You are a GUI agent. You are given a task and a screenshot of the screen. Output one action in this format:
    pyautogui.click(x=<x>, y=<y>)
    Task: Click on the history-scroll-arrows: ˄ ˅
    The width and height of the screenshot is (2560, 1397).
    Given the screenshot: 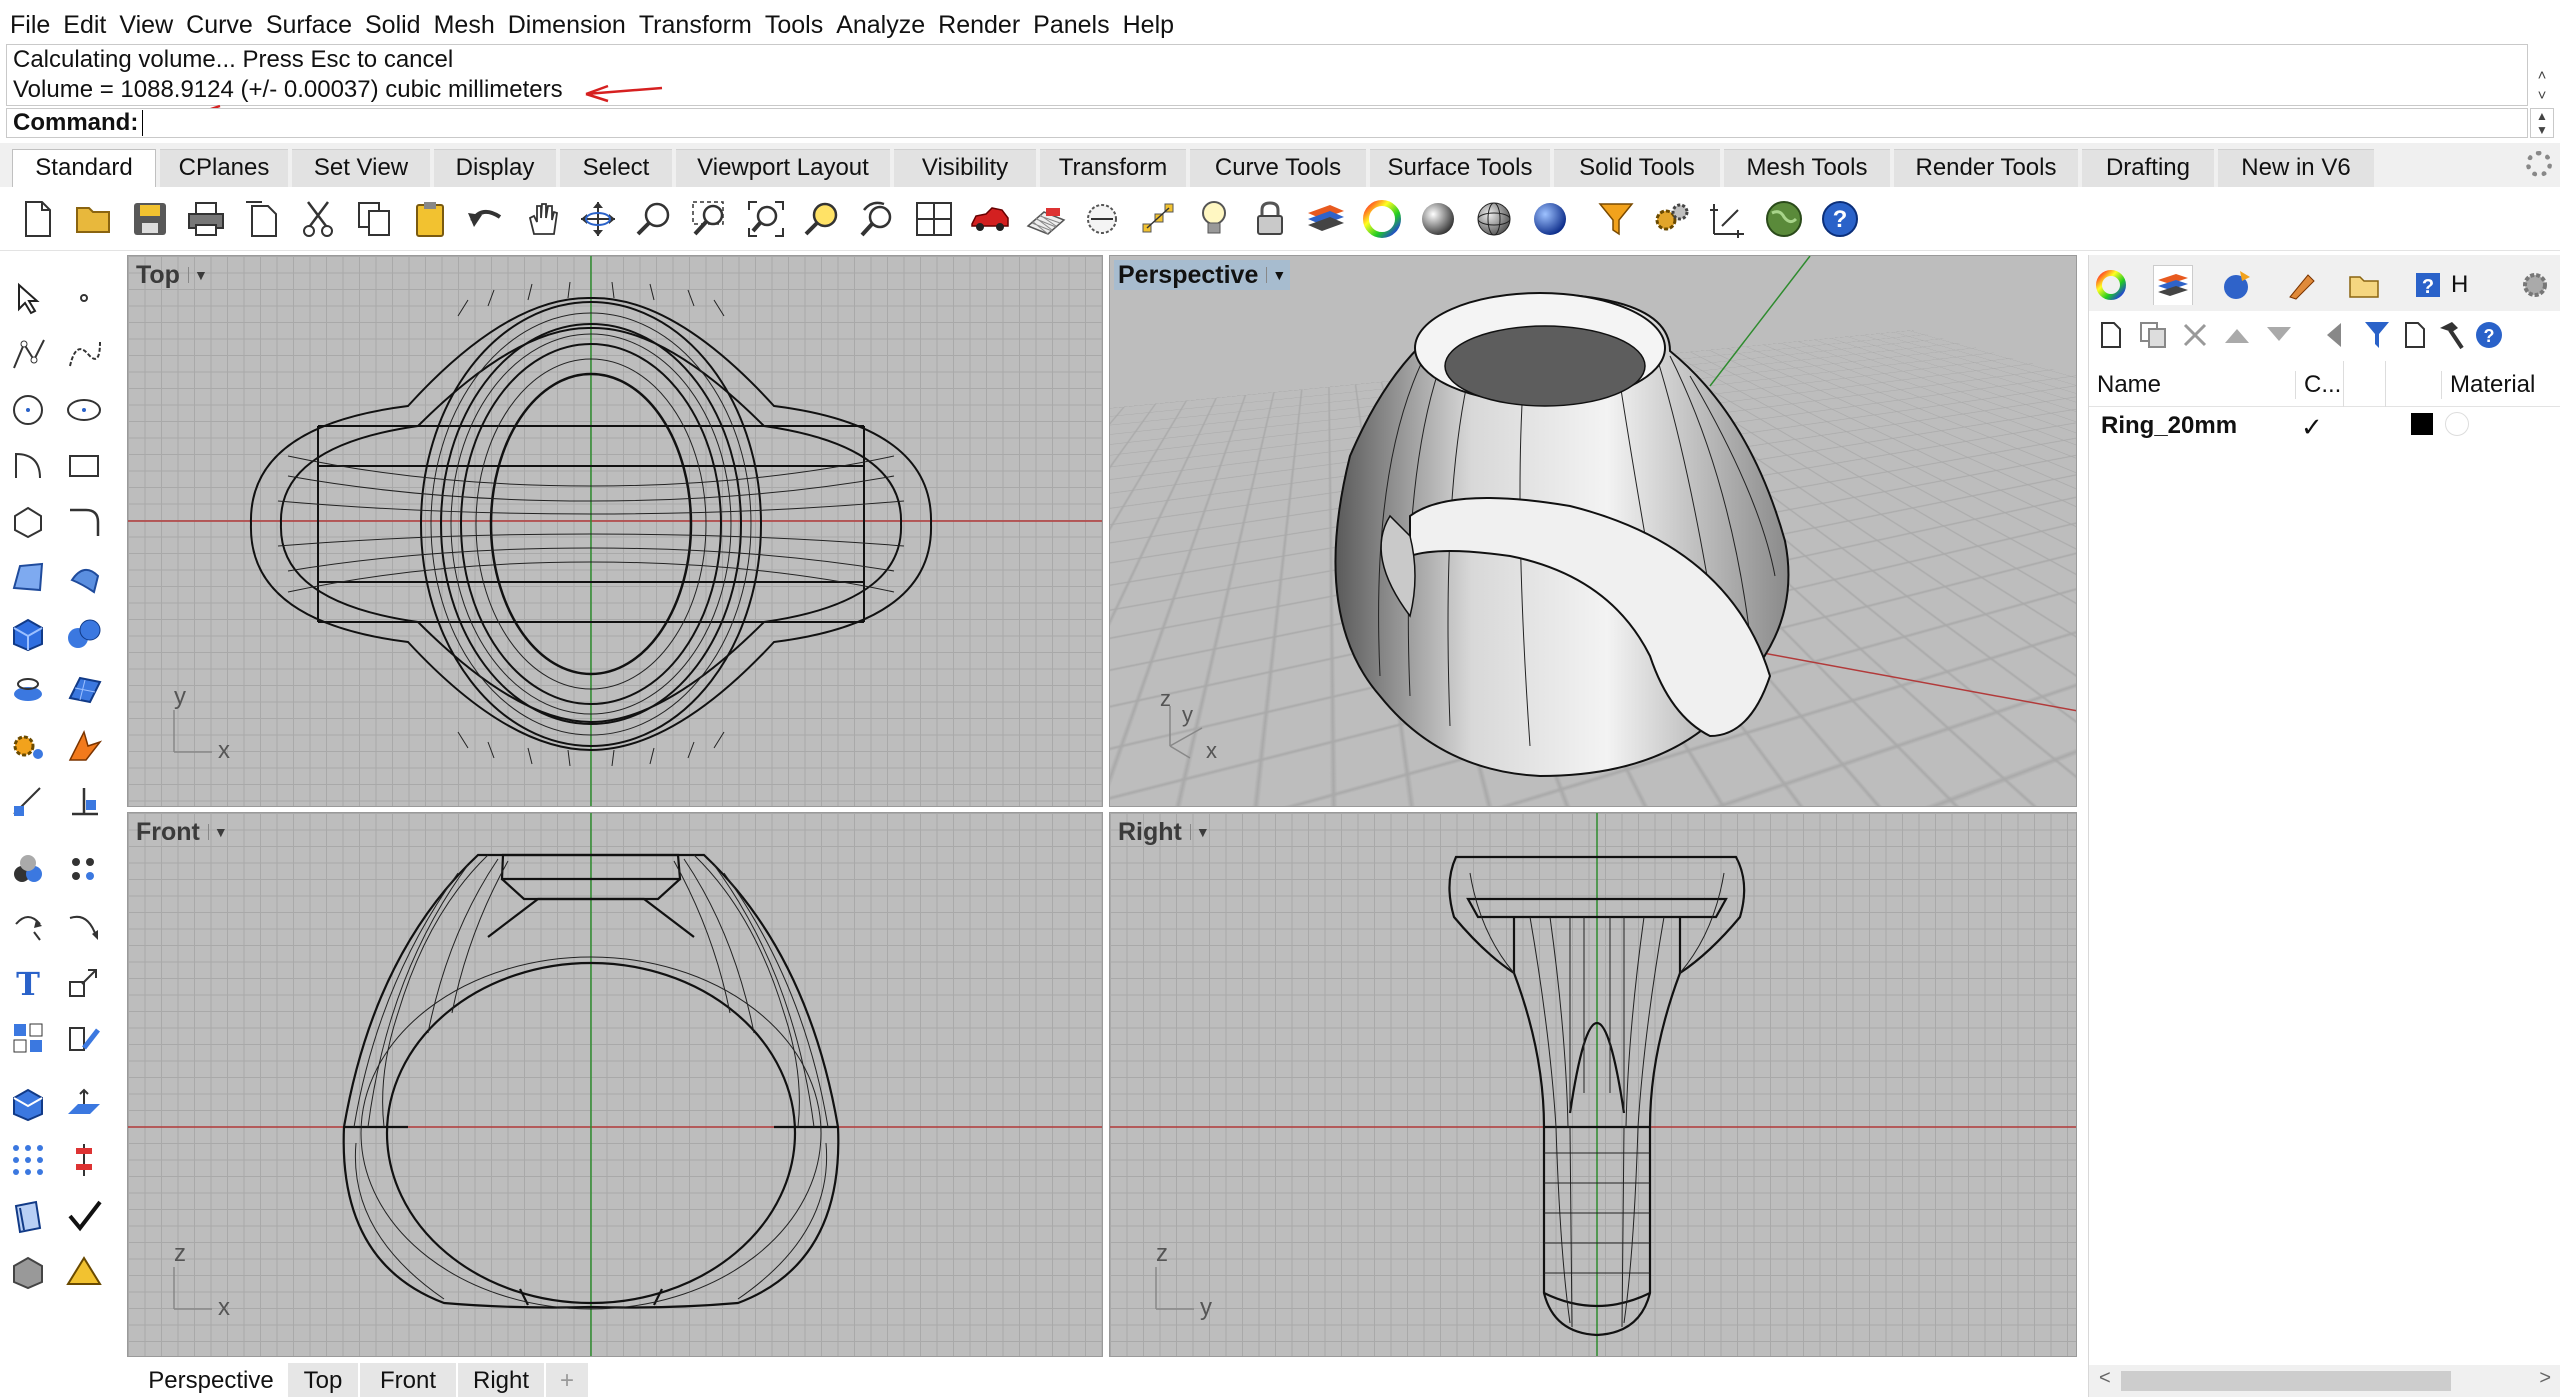 What is the action you would take?
    pyautogui.click(x=2542, y=86)
    